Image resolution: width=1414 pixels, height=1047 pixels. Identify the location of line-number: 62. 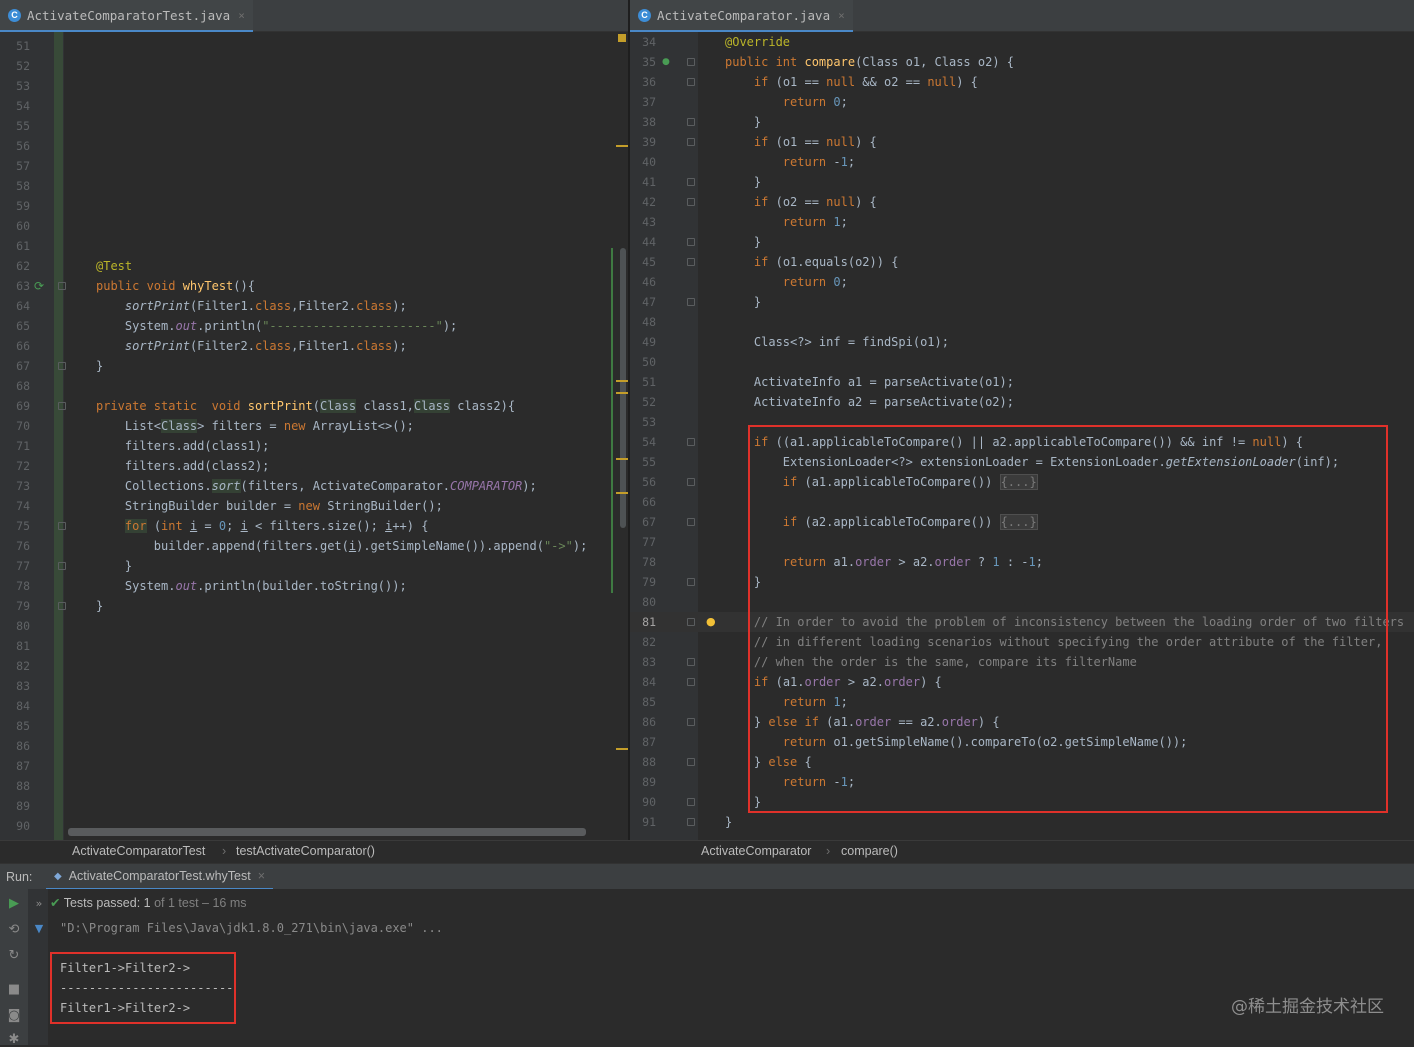
(15, 266).